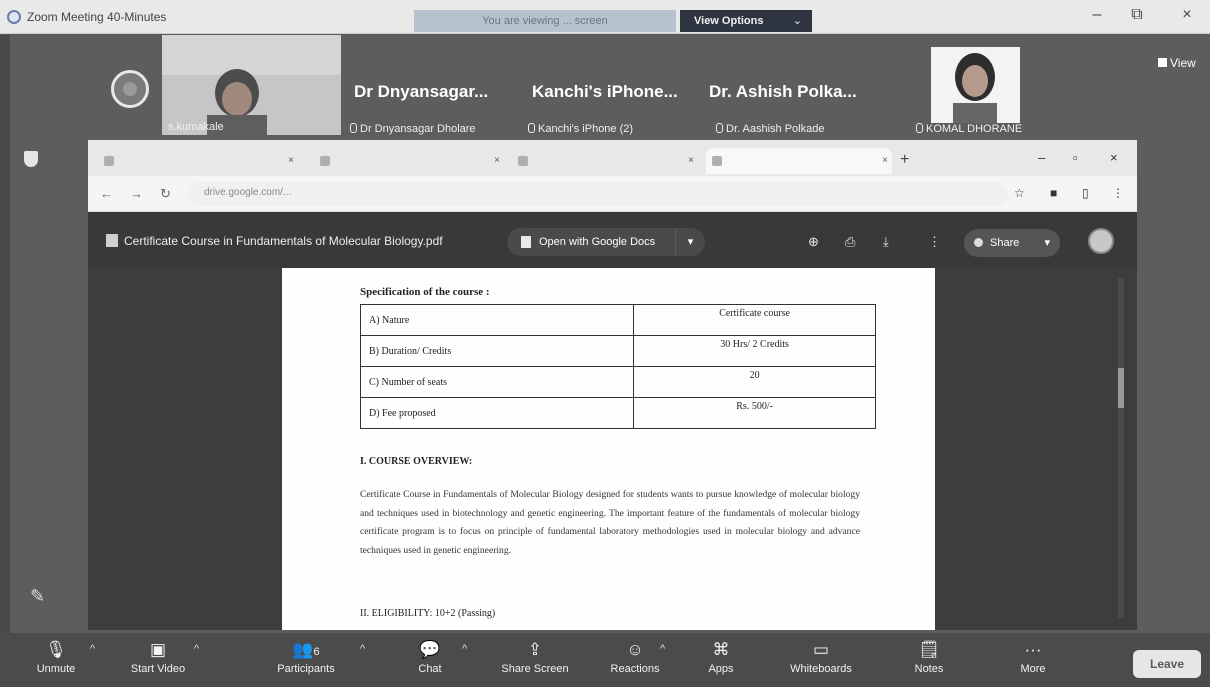 This screenshot has height=687, width=1210. I want to click on spec-label: C) Number of seats, so click(497, 382).